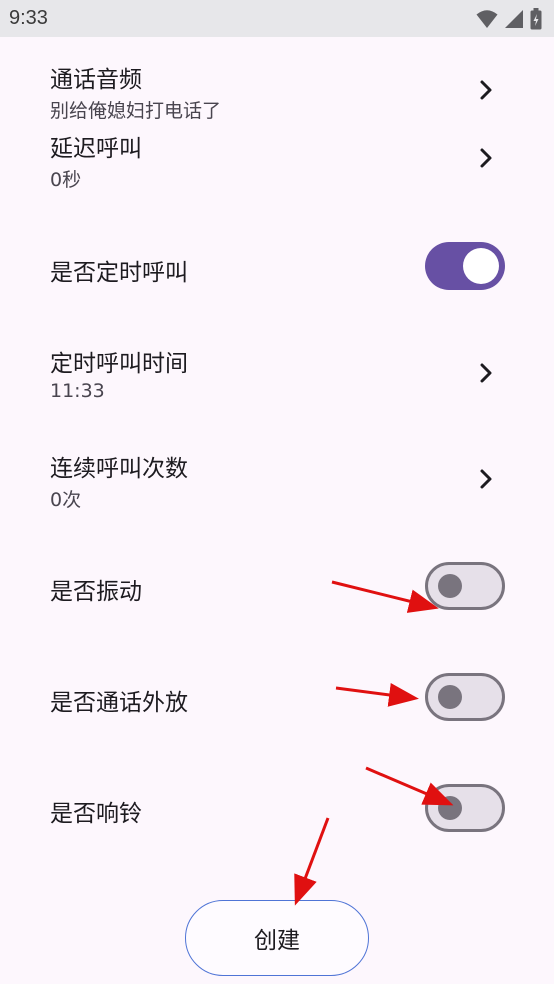 This screenshot has width=554, height=984. What do you see at coordinates (119, 703) in the screenshot?
I see `setting-title-speaker: 是否通话外放` at bounding box center [119, 703].